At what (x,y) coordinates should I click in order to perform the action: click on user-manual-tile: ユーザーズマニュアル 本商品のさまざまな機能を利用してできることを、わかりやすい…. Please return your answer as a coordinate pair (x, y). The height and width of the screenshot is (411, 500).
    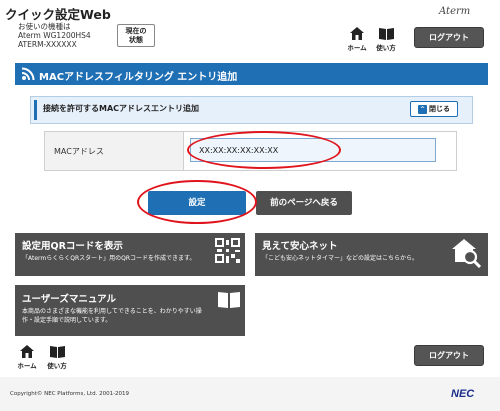
    Looking at the image, I should click on (130, 310).